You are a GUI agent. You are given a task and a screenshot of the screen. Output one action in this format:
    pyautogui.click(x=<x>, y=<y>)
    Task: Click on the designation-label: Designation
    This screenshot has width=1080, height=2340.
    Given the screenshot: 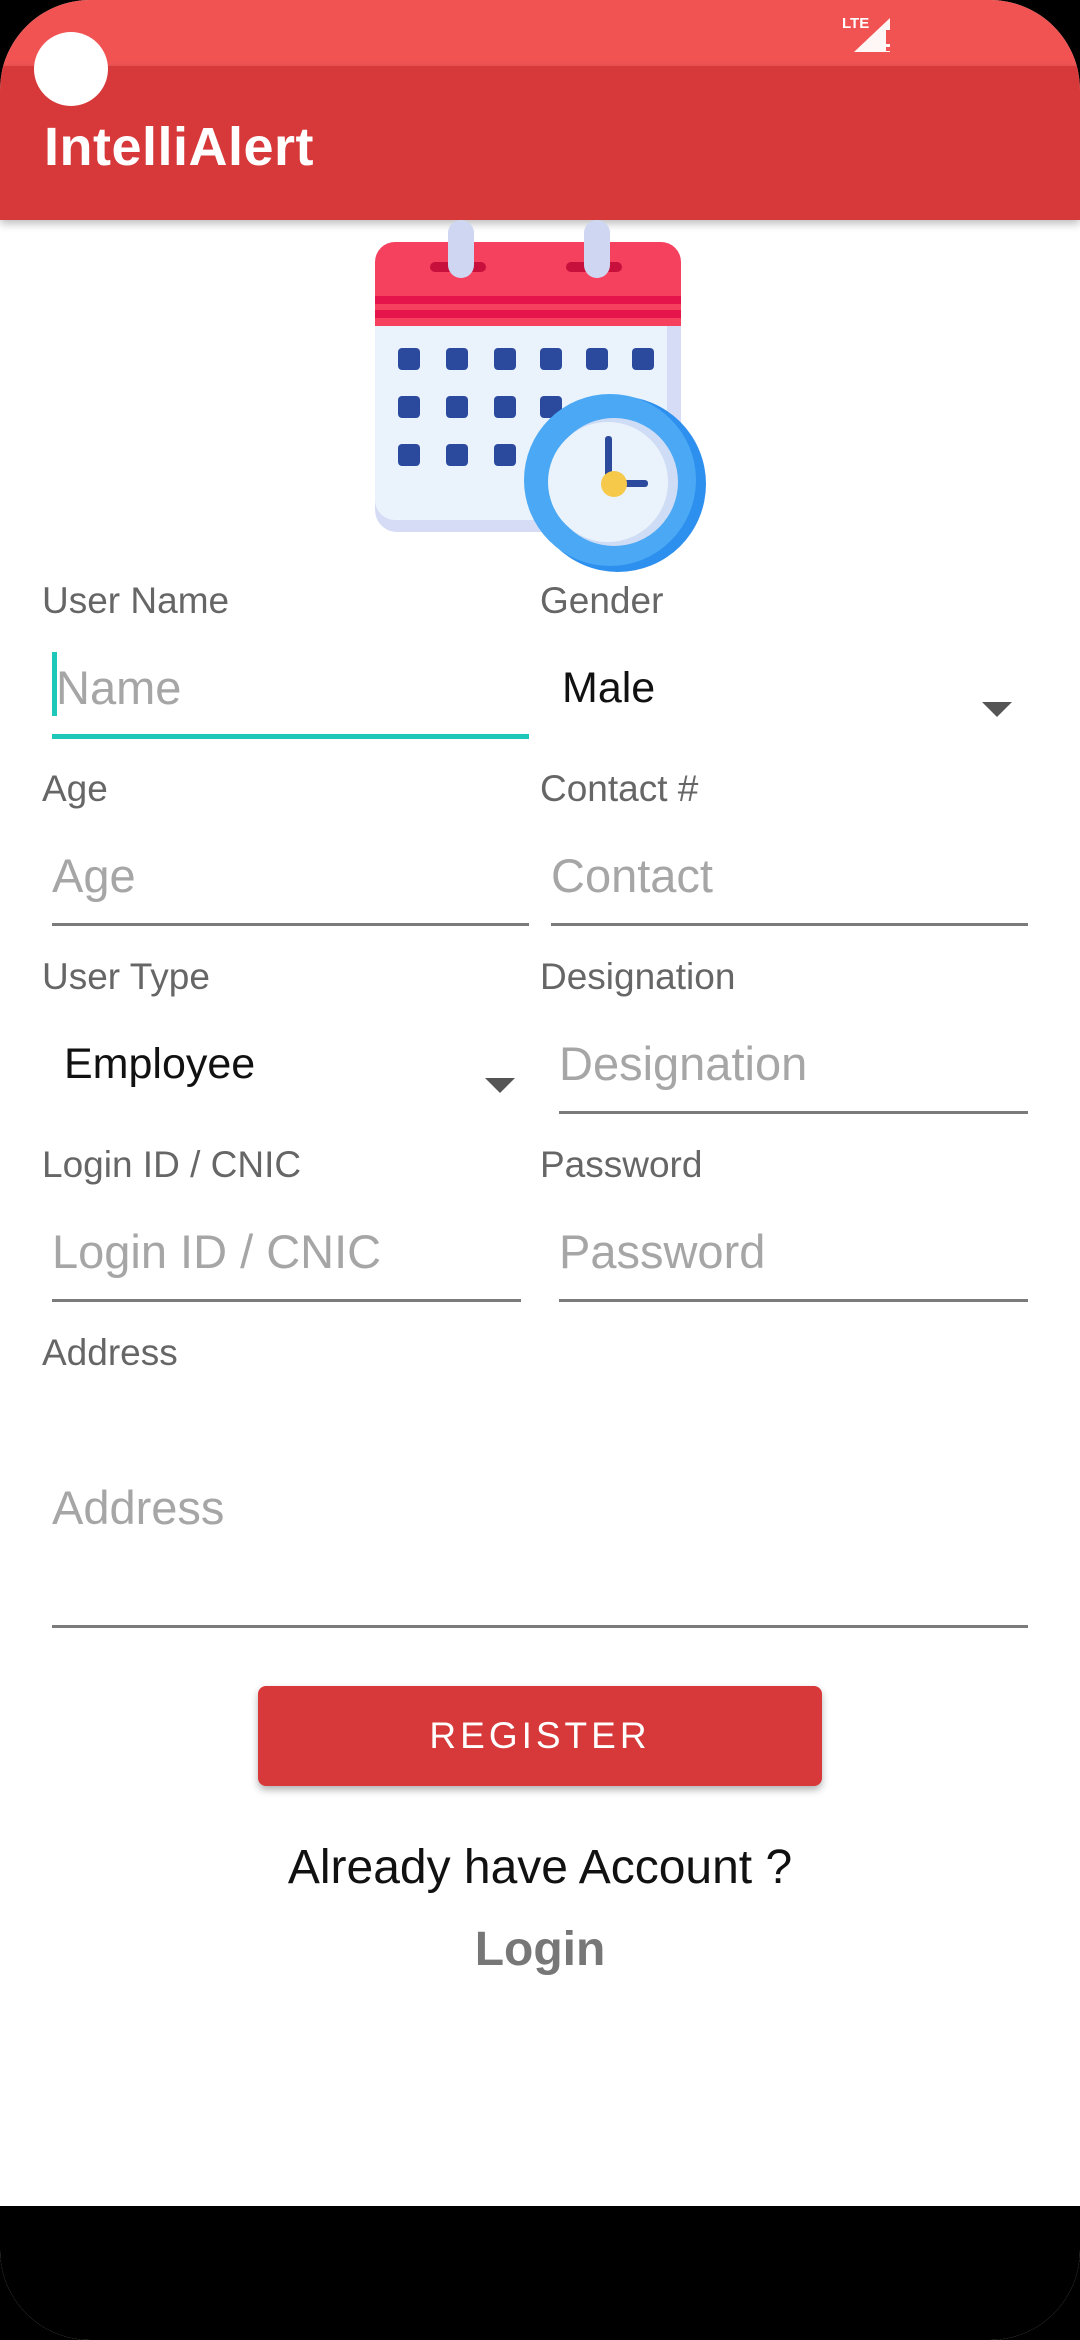 What is the action you would take?
    pyautogui.click(x=638, y=976)
    